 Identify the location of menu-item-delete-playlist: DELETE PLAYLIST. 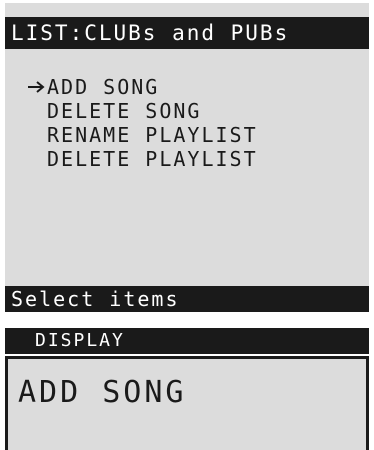
(187, 159).